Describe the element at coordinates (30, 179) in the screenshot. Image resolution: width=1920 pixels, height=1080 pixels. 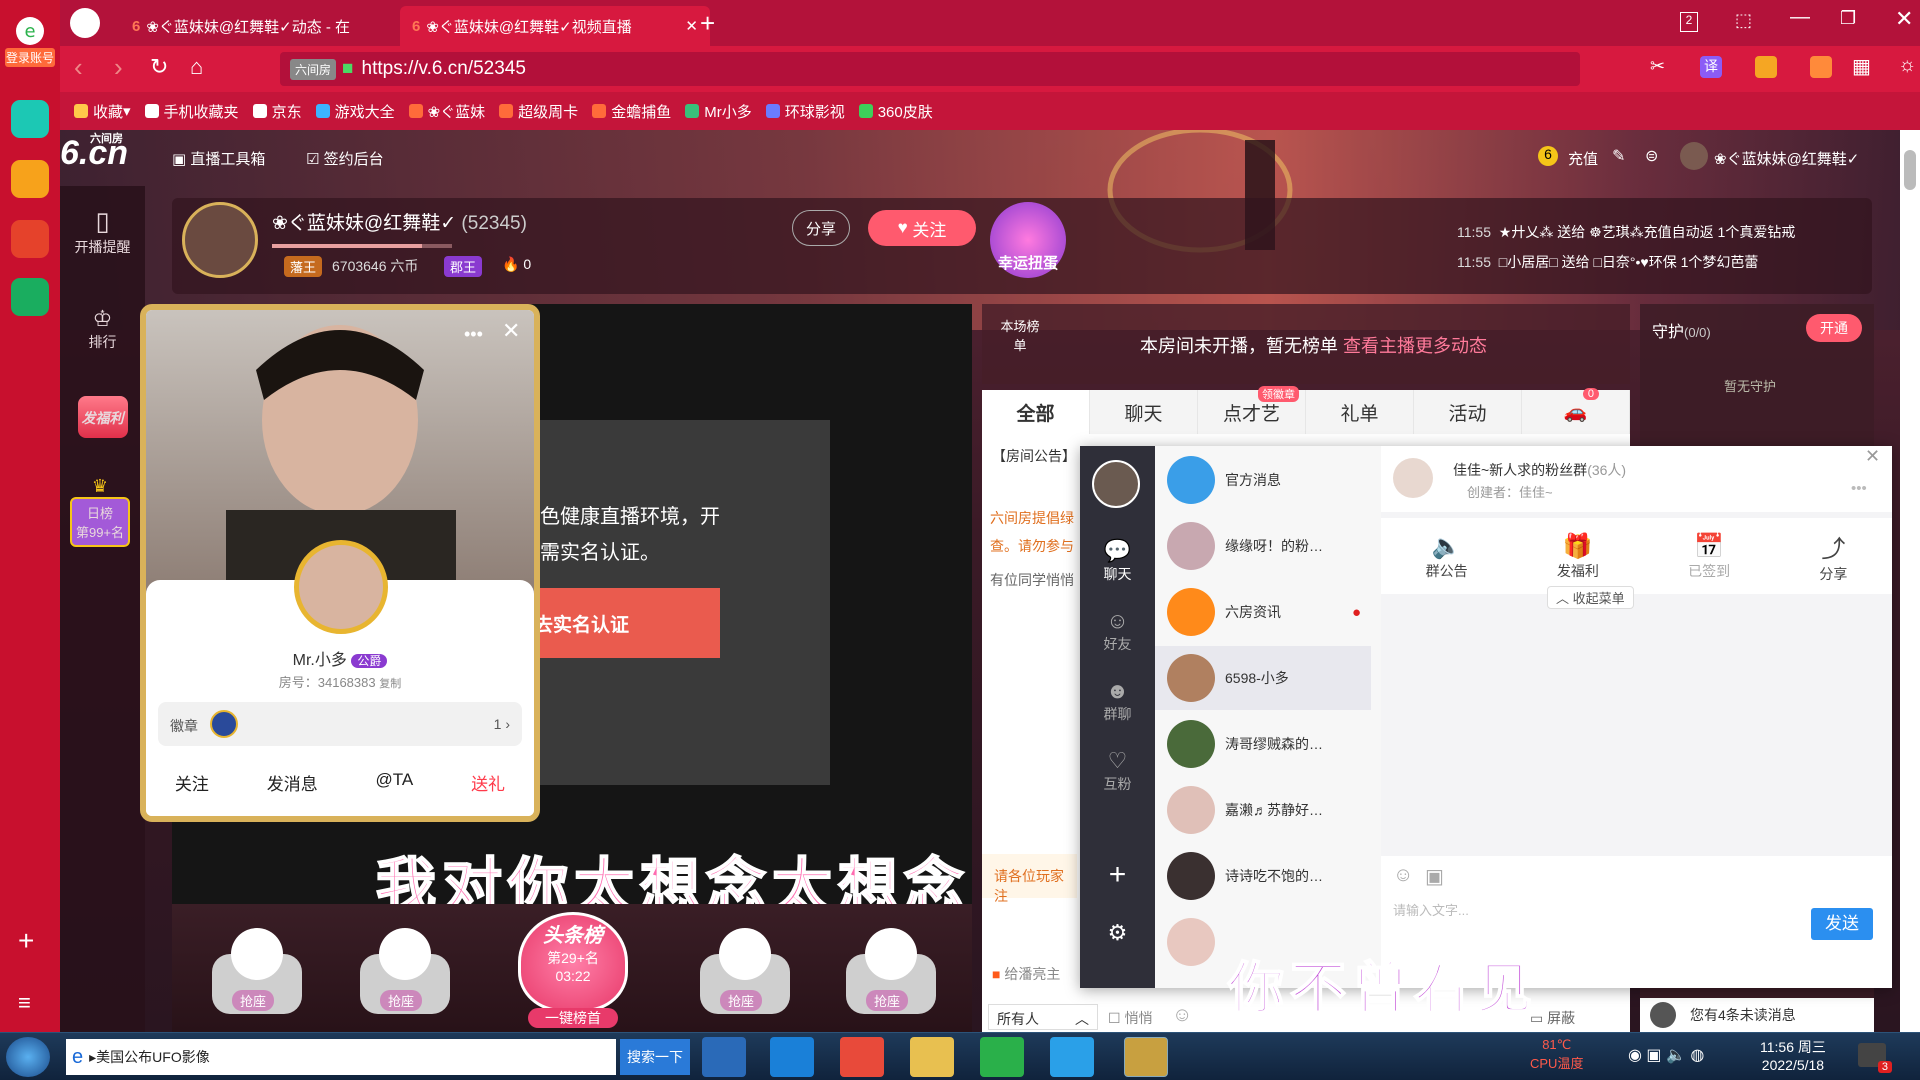
I see `star-icon` at that location.